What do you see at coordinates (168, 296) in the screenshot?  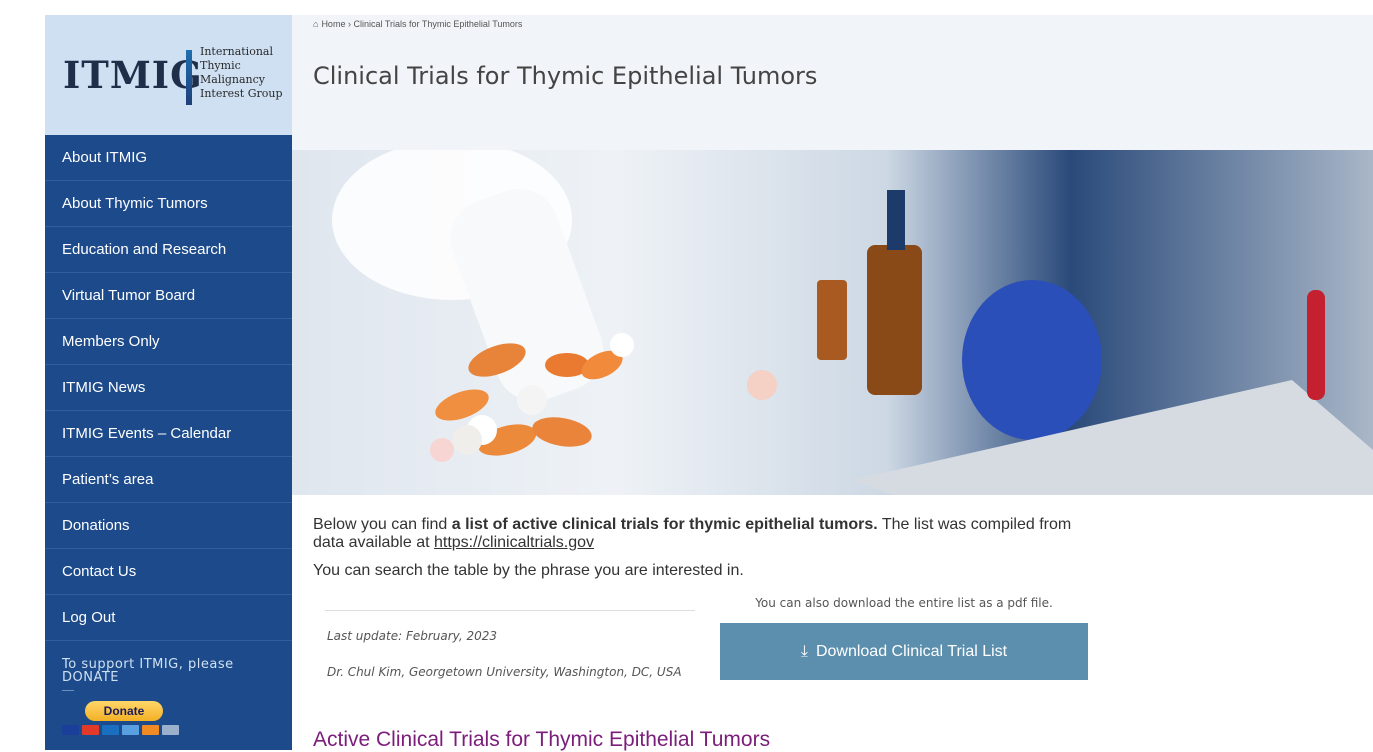 I see `sidebar-item-virtual-tumor-board: Virtual Tumor Board` at bounding box center [168, 296].